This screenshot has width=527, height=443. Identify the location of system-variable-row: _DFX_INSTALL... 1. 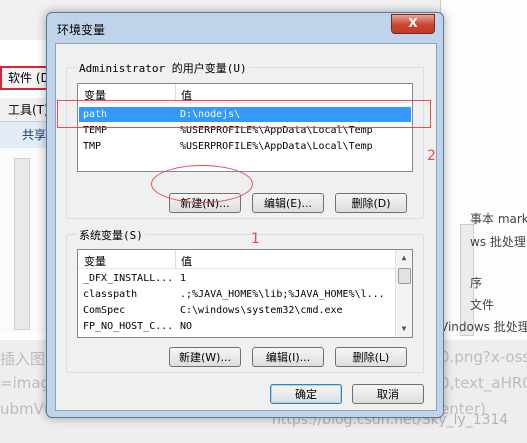
(236, 278).